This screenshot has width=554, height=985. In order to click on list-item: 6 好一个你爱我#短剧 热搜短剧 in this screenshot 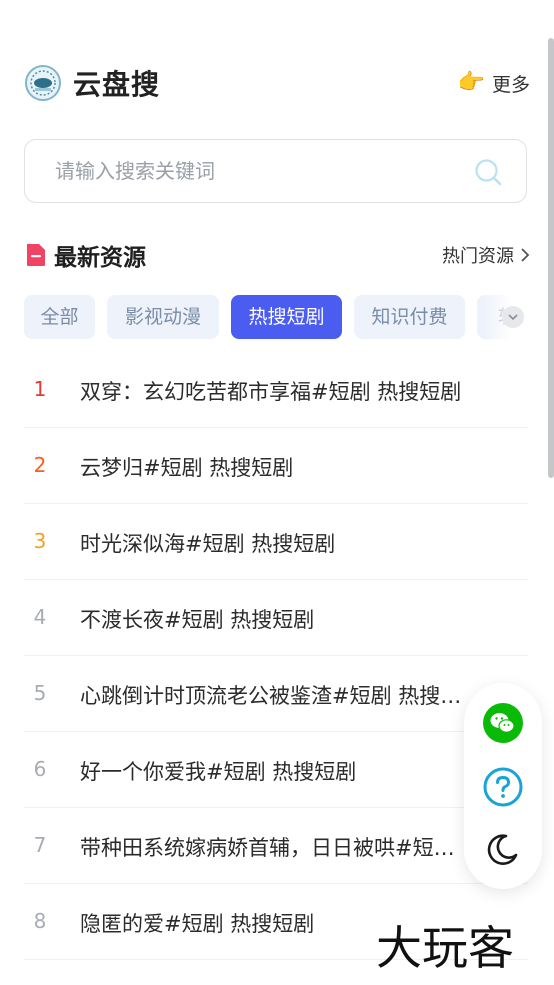, I will do `click(276, 770)`.